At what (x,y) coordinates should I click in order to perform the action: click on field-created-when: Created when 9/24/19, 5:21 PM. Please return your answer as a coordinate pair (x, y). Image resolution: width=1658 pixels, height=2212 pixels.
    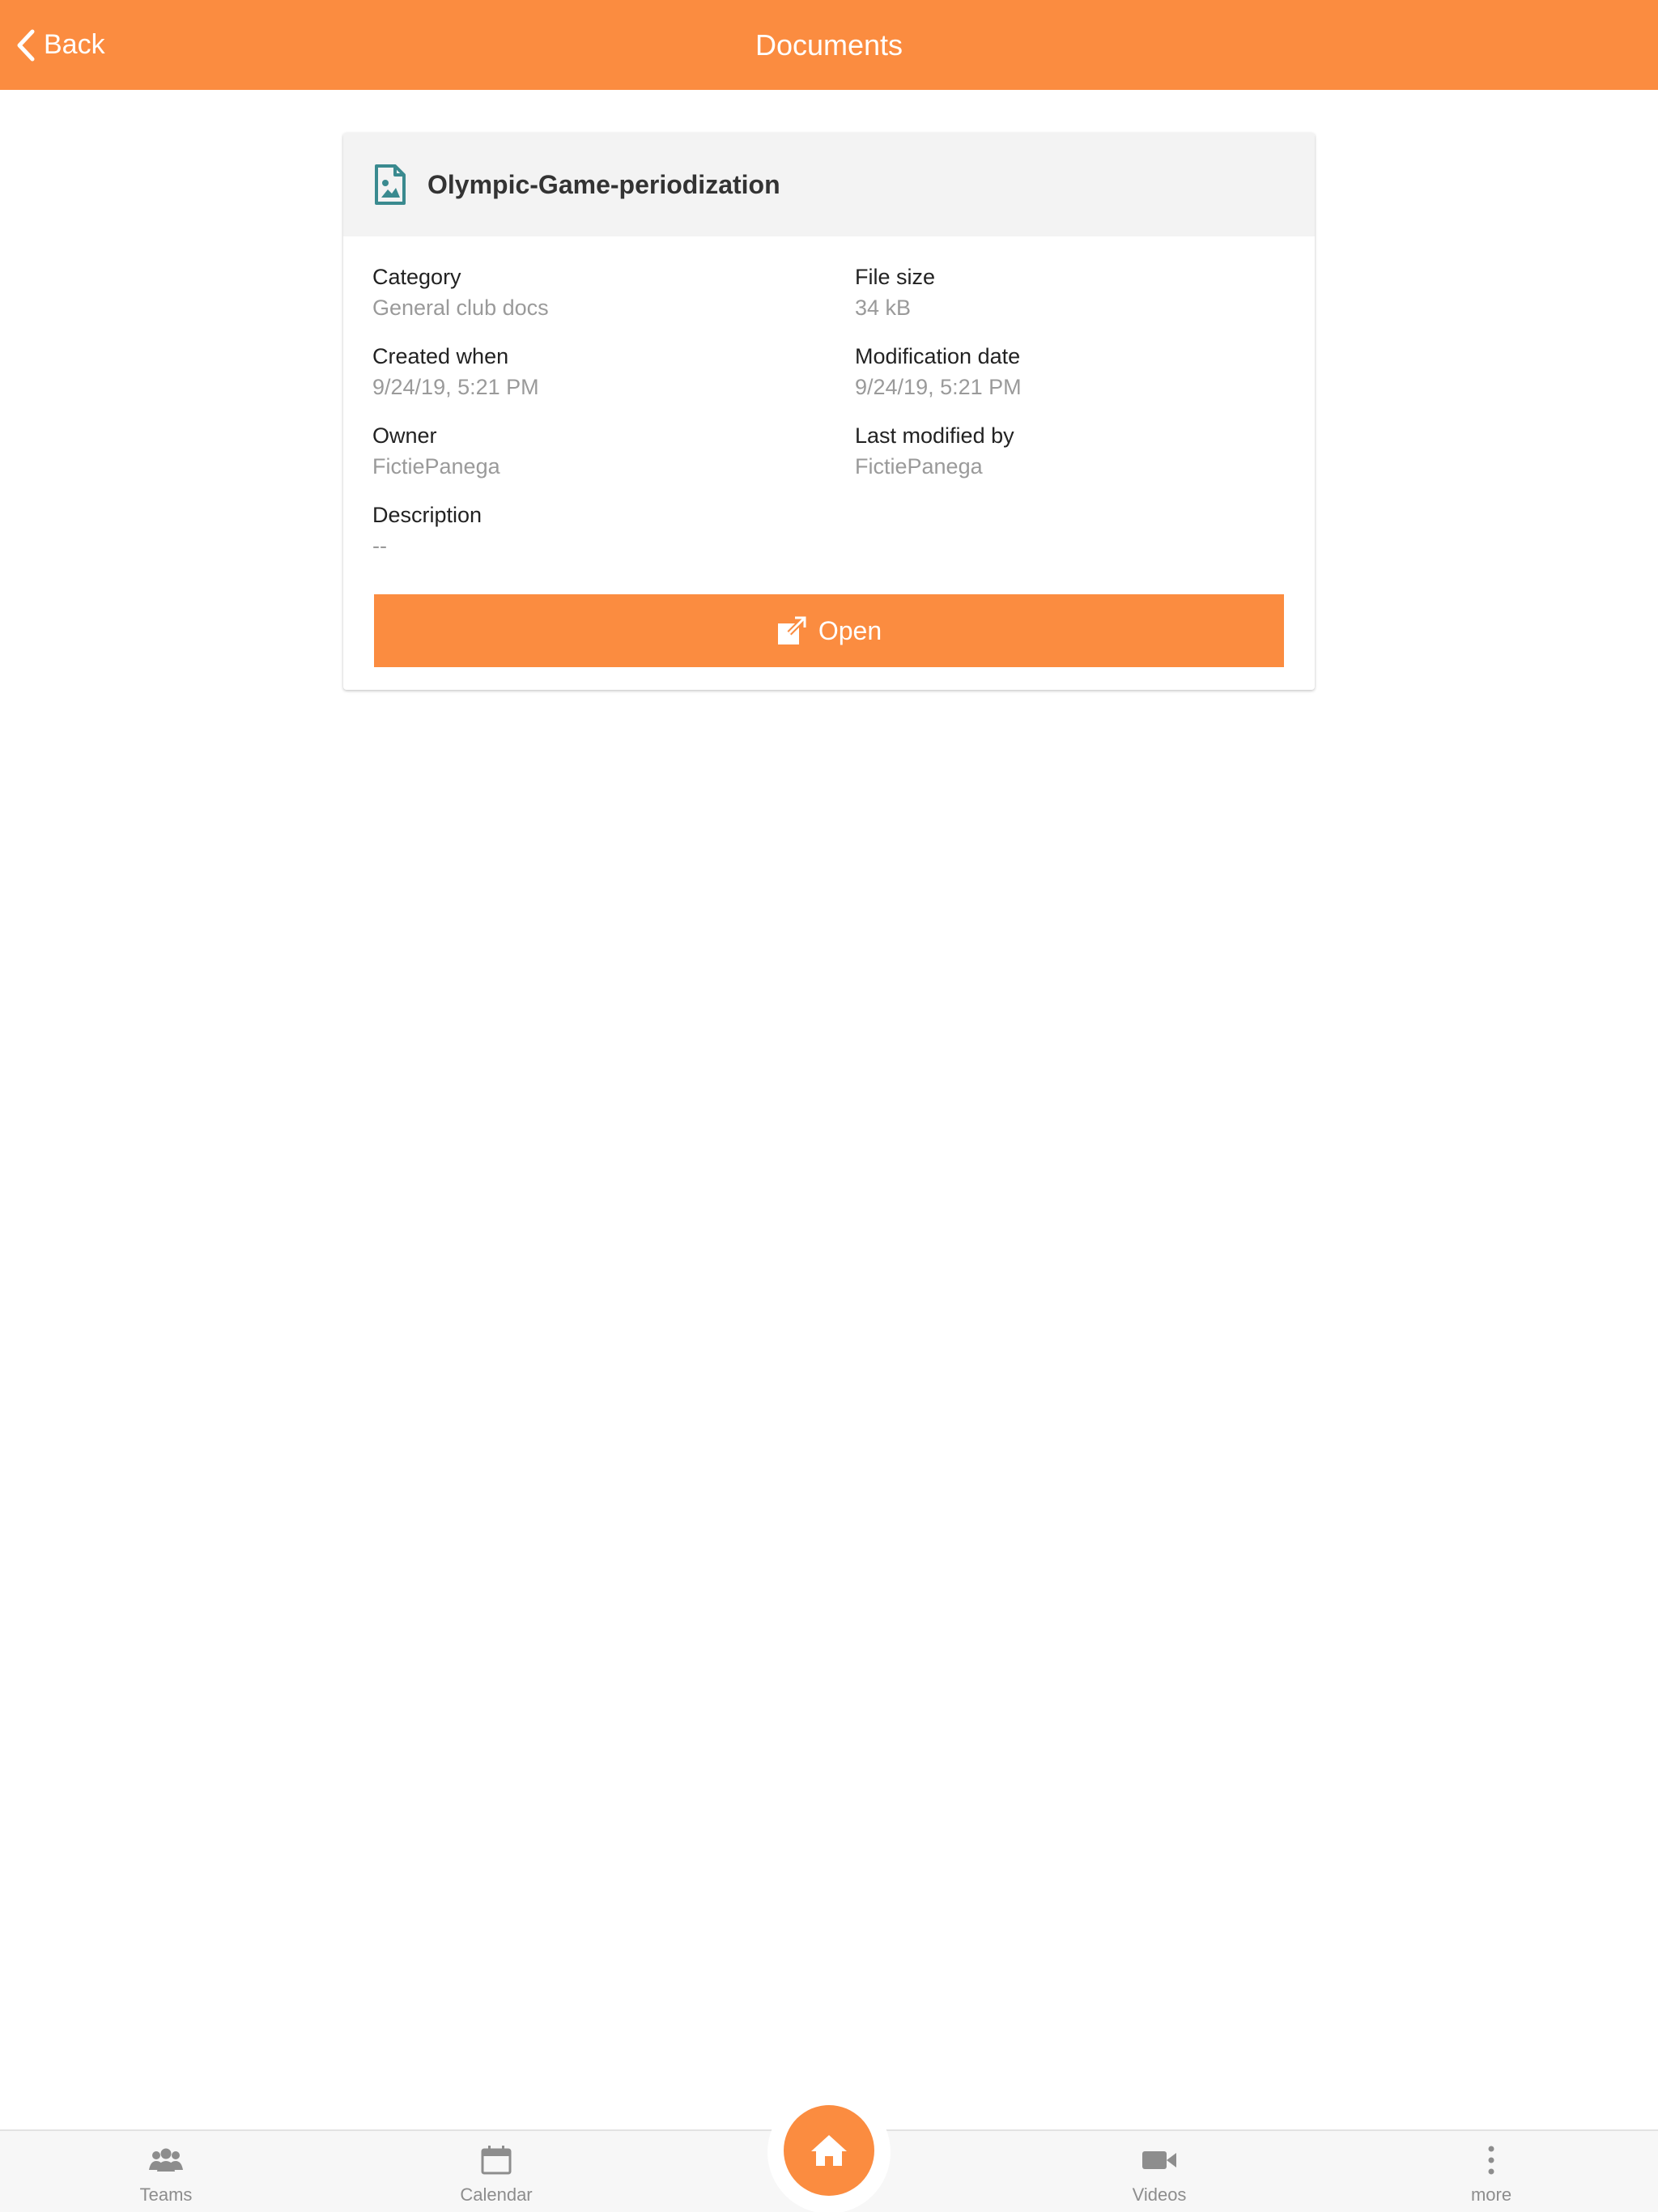
    Looking at the image, I should click on (582, 372).